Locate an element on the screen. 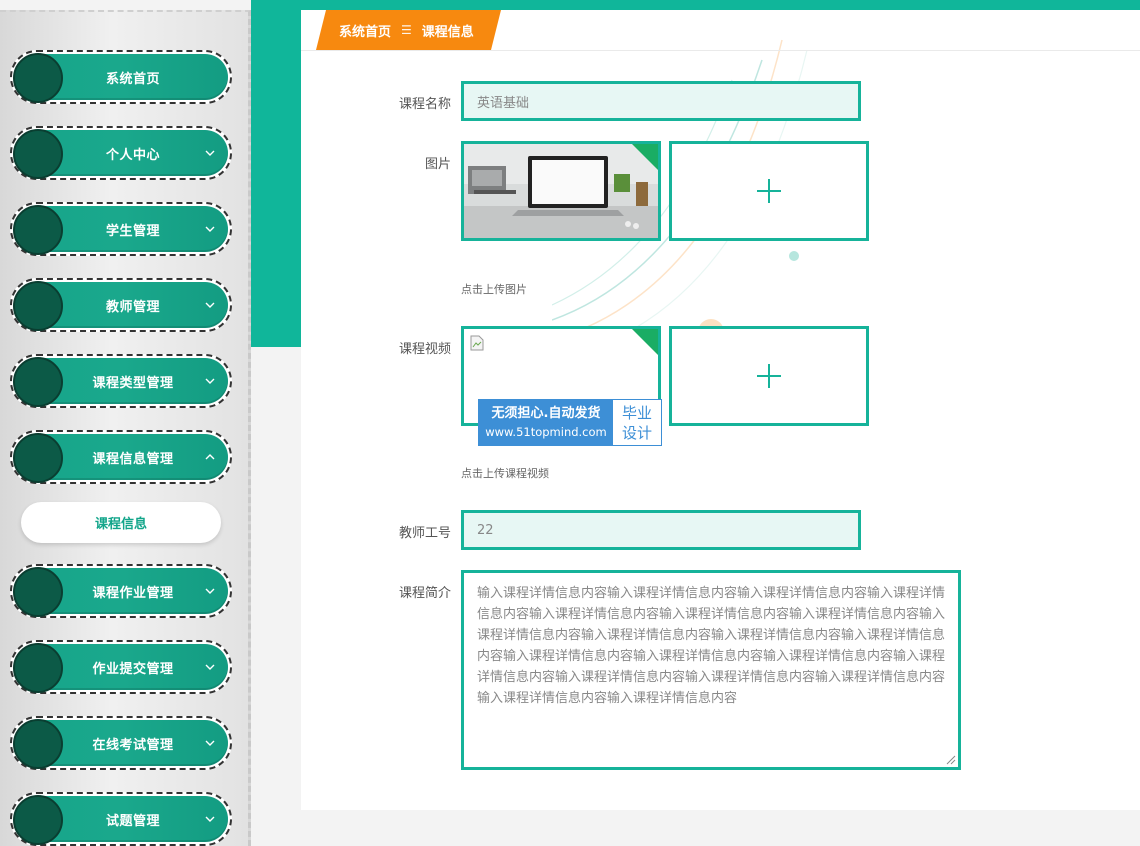 This screenshot has height=846, width=1140. breadcrumb-current: 课程信息 is located at coordinates (447, 32).